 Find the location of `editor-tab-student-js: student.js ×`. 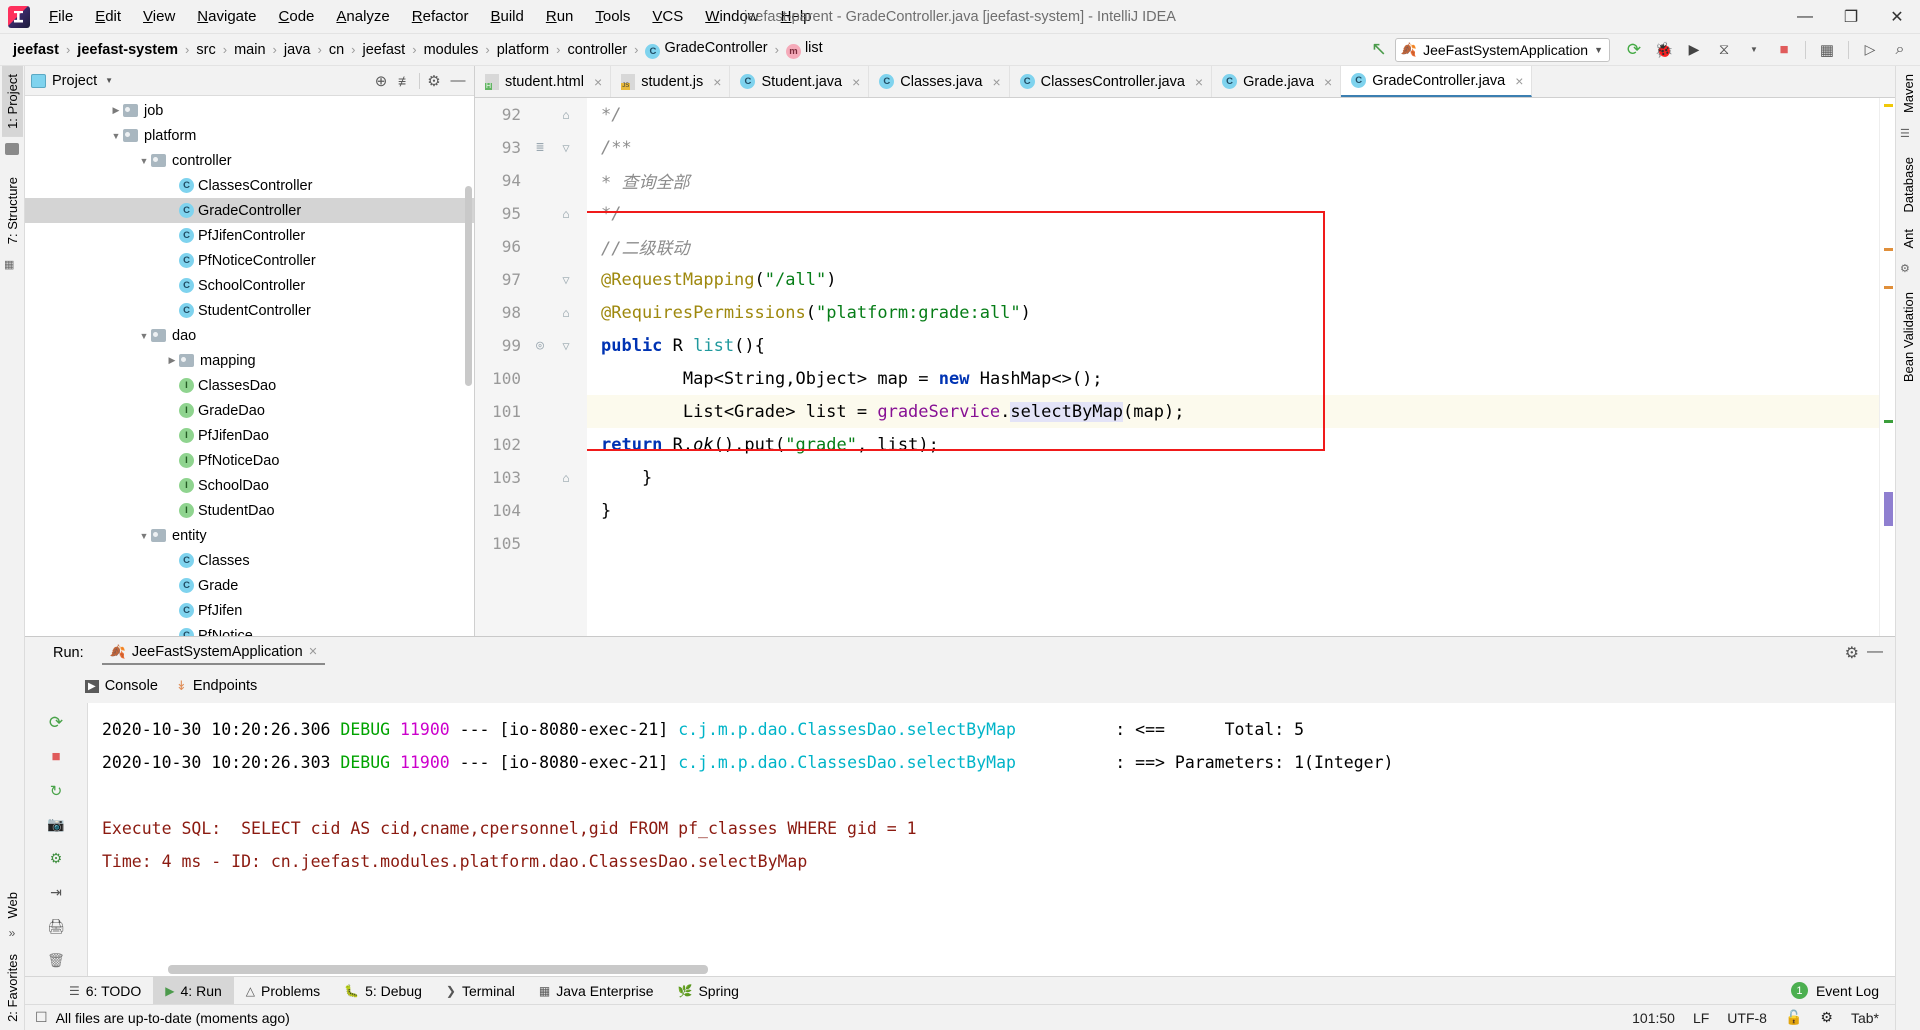

editor-tab-student-js: student.js × is located at coordinates (671, 81).